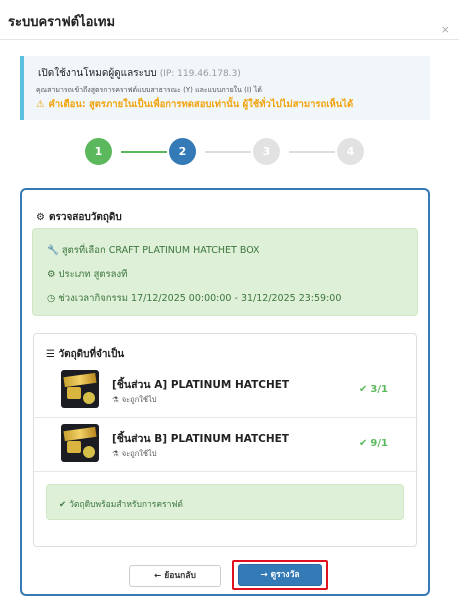 This screenshot has width=459, height=600. What do you see at coordinates (110, 274) in the screenshot?
I see `recipe-type-value: สูตรลงที` at bounding box center [110, 274].